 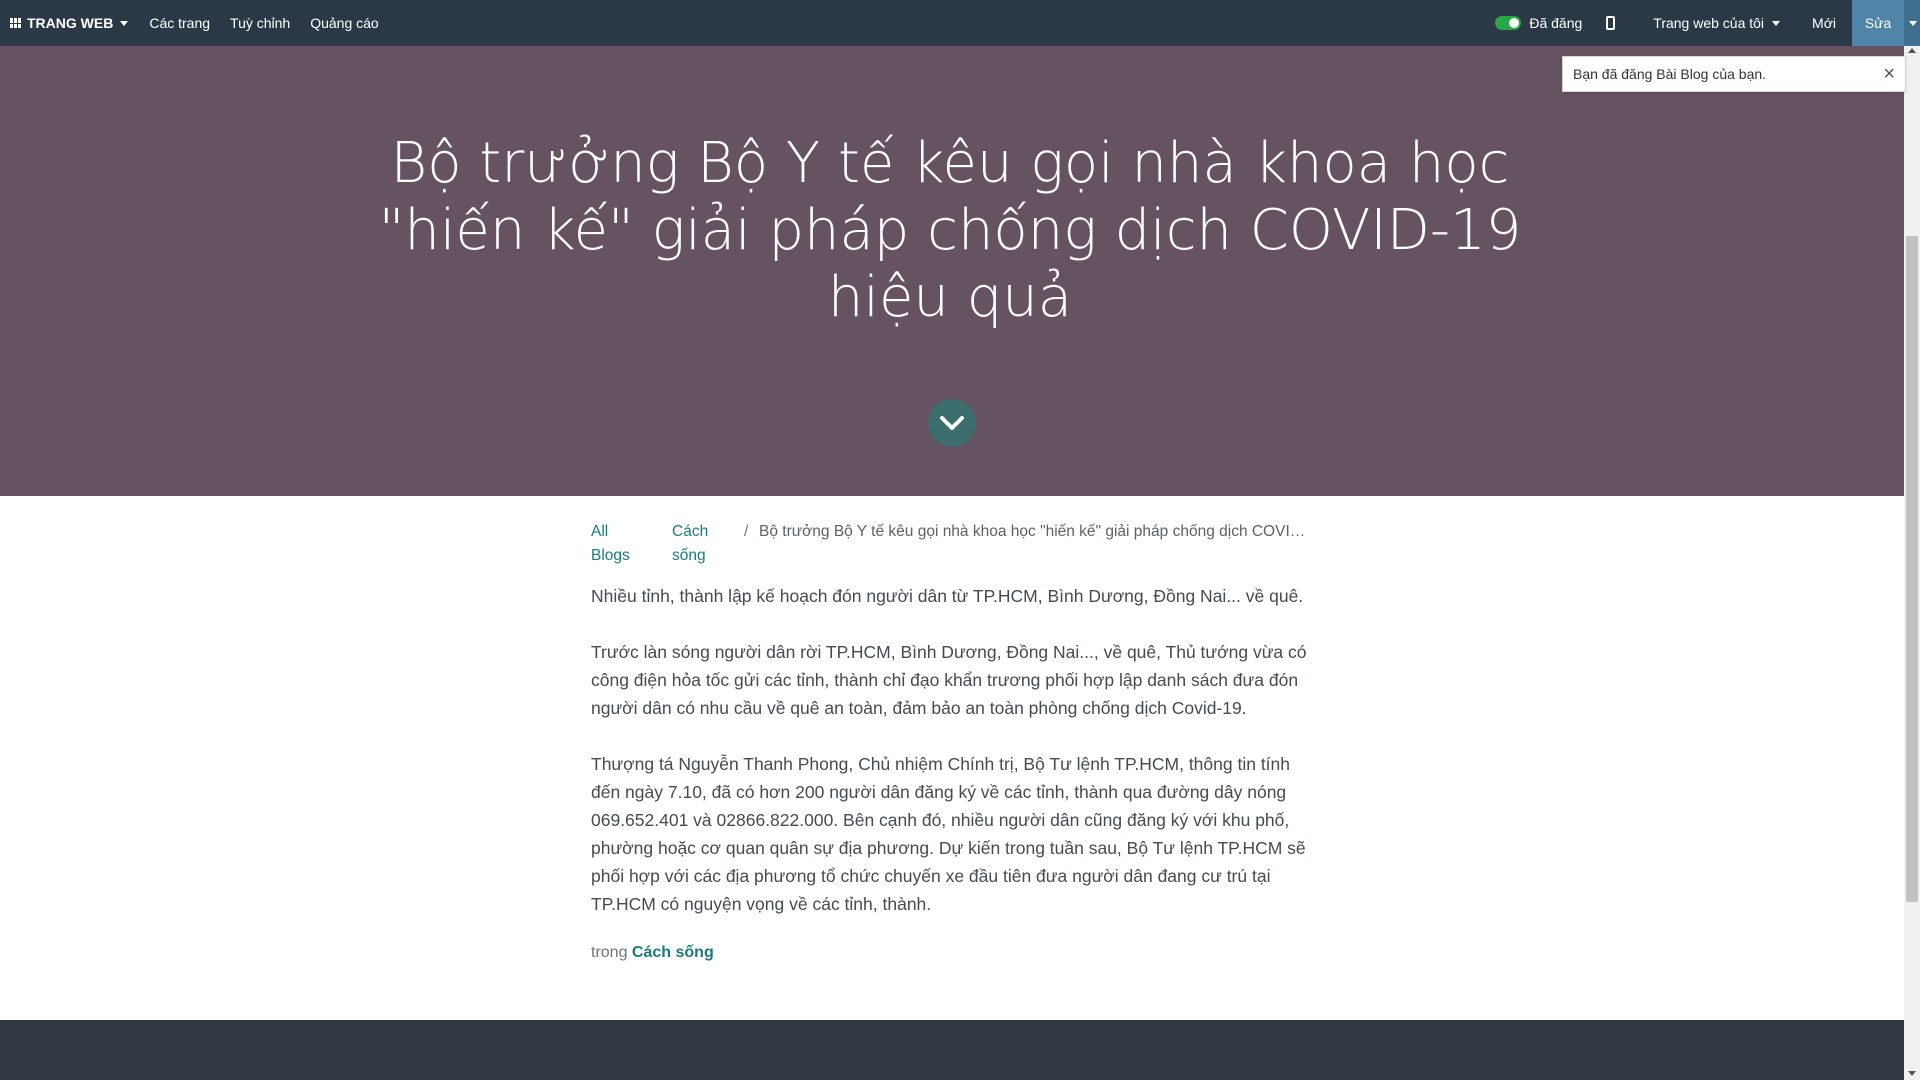 I want to click on page-scrollbar, so click(x=1912, y=563).